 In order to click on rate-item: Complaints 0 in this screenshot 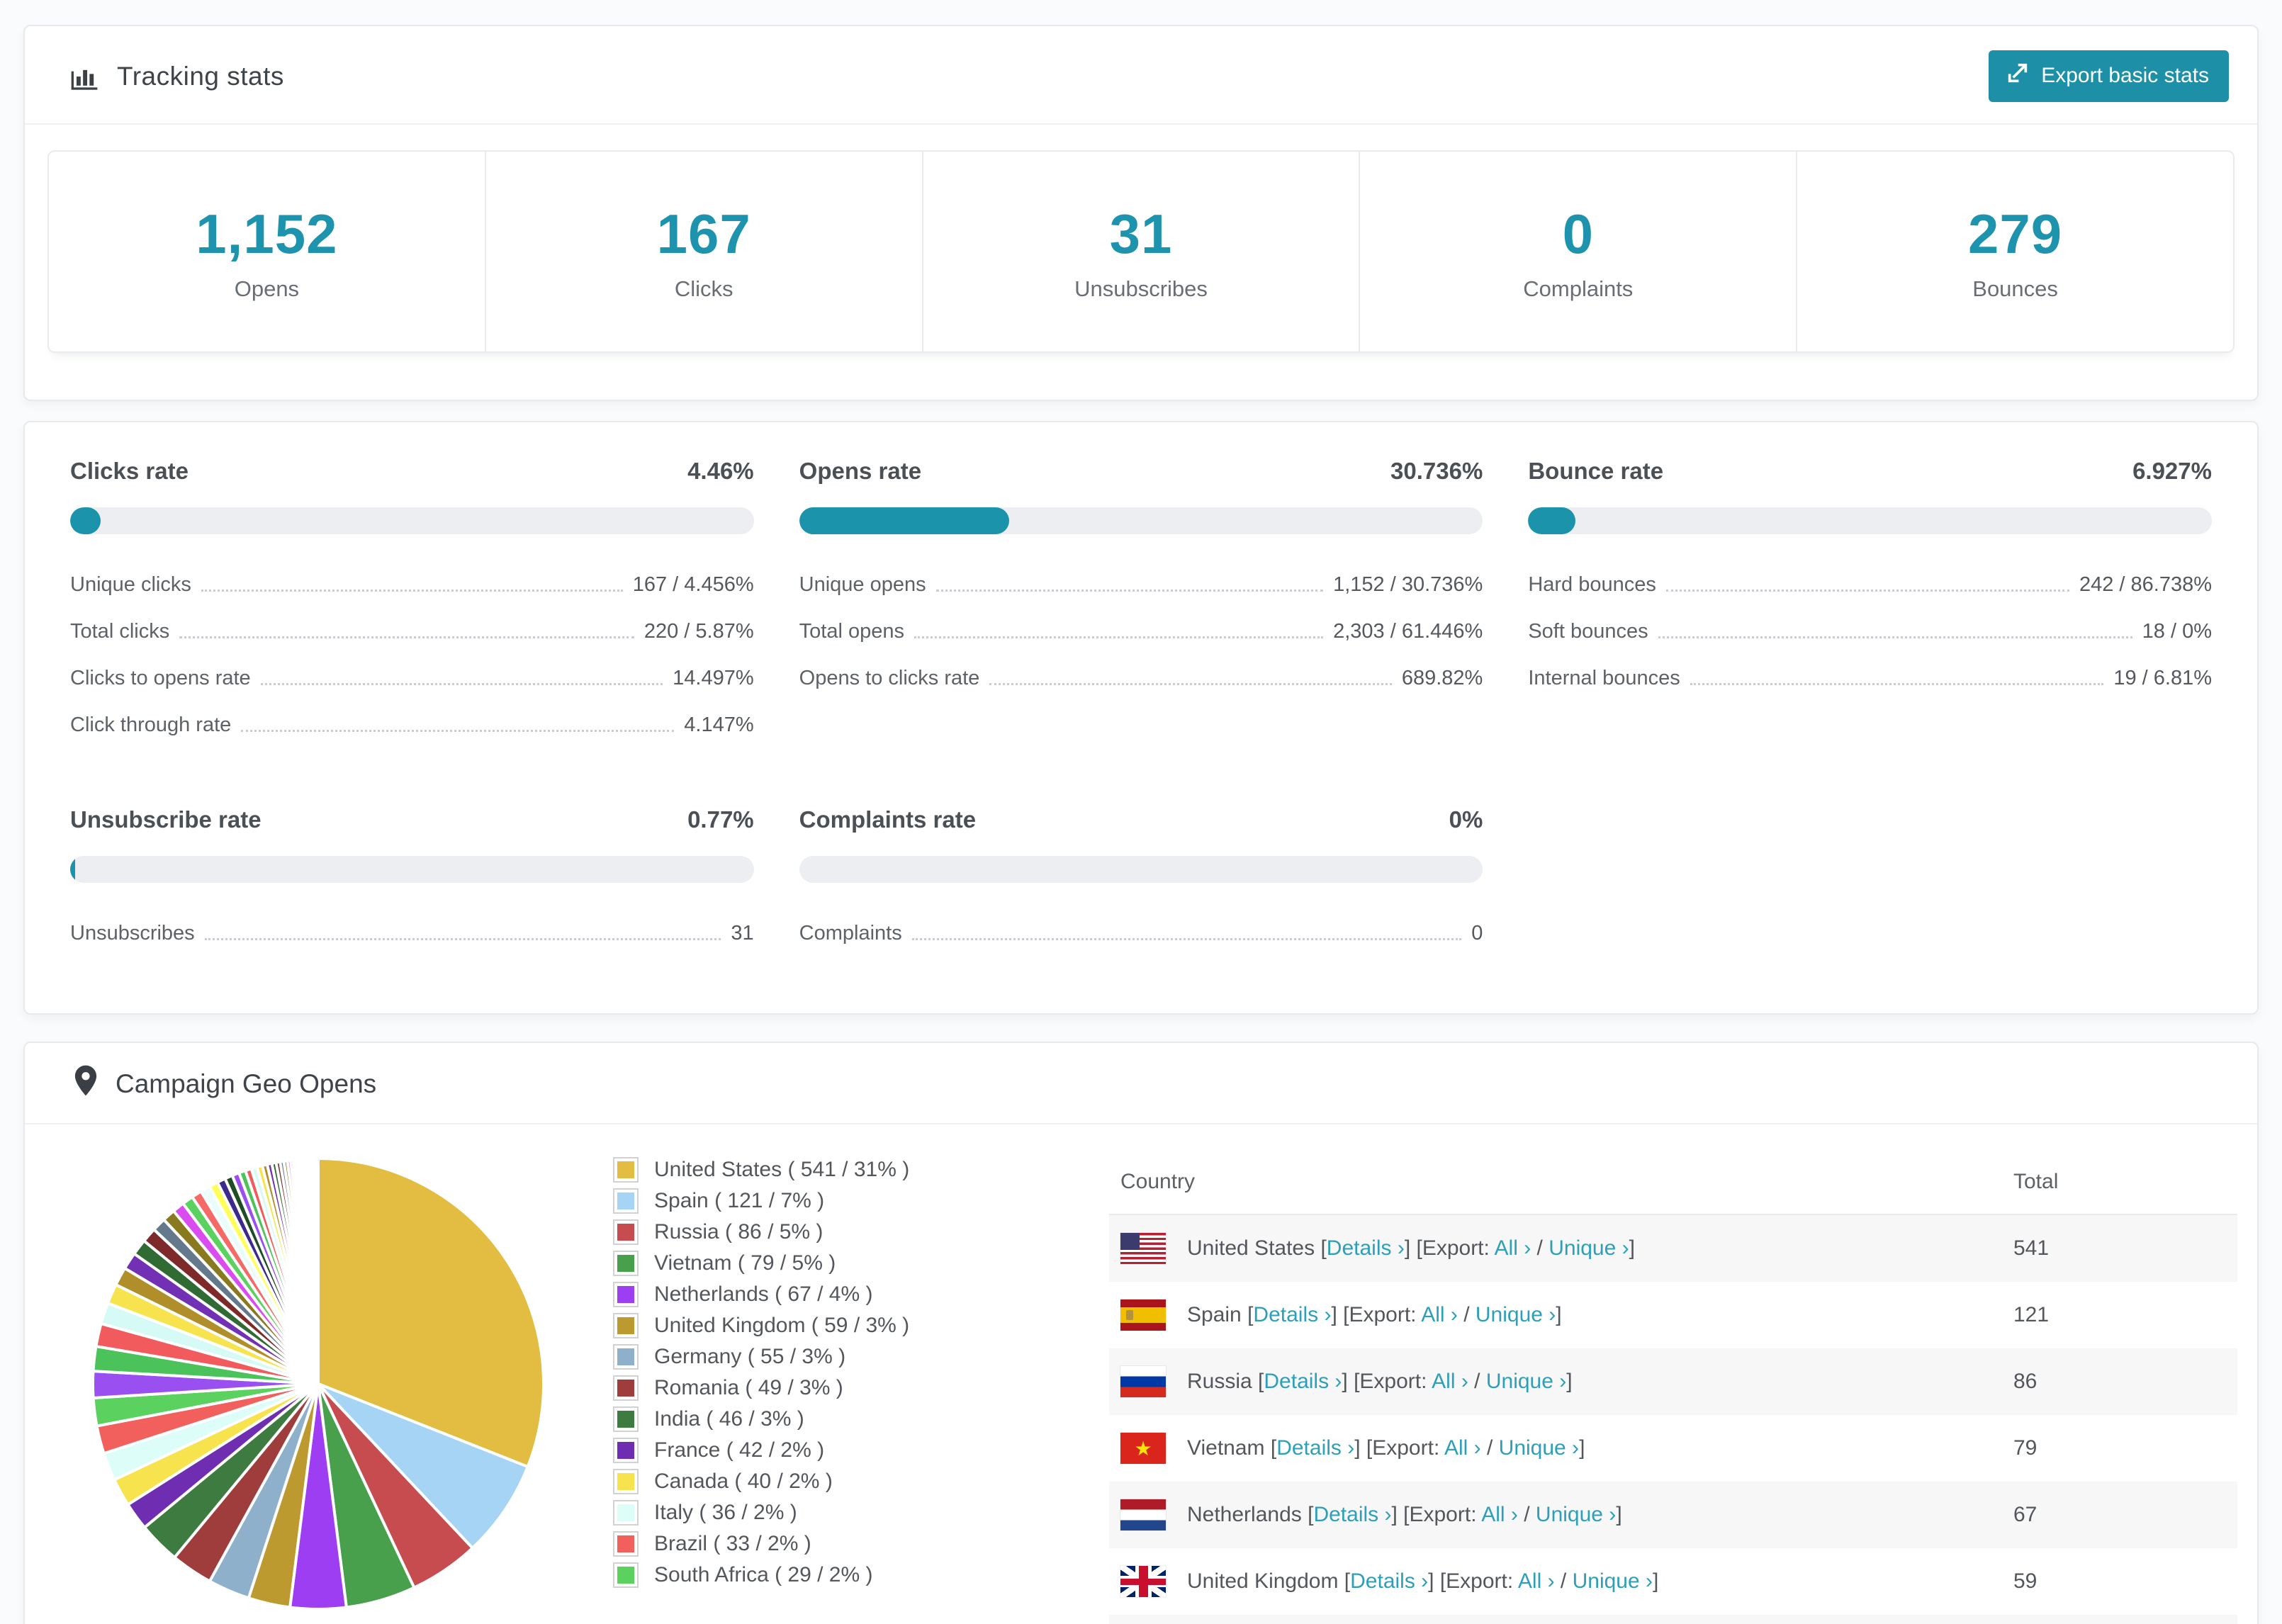, I will do `click(1141, 931)`.